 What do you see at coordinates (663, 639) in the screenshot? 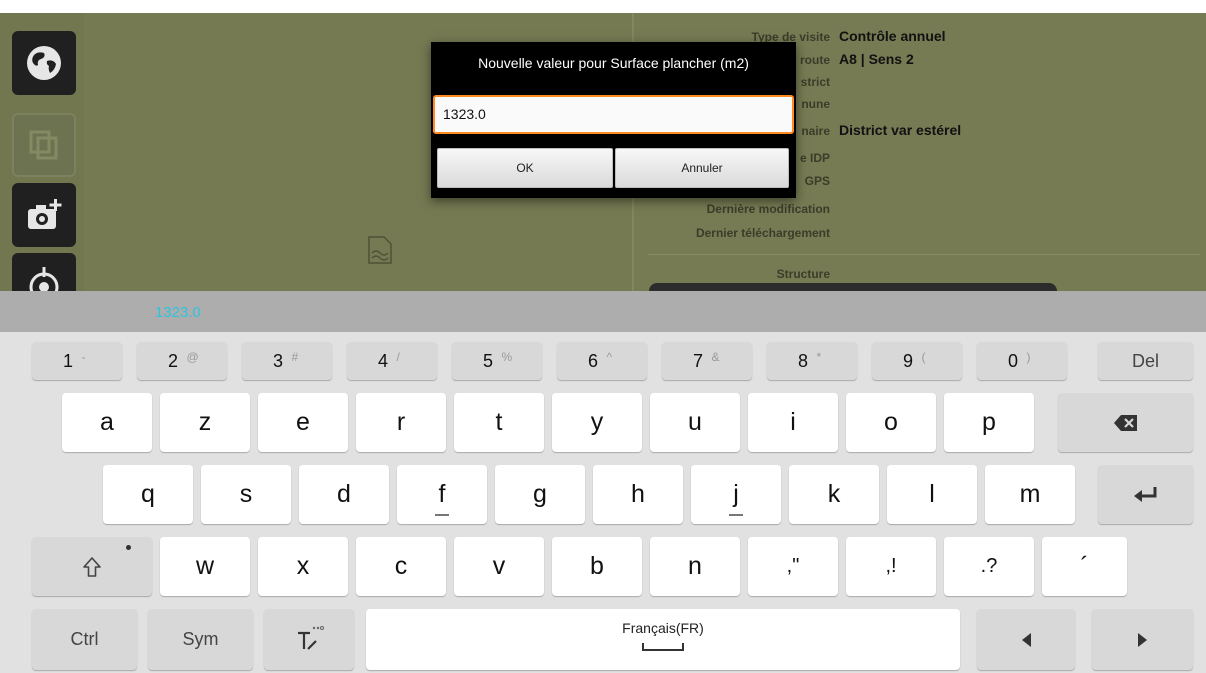
I see `space-key: Français(FR)` at bounding box center [663, 639].